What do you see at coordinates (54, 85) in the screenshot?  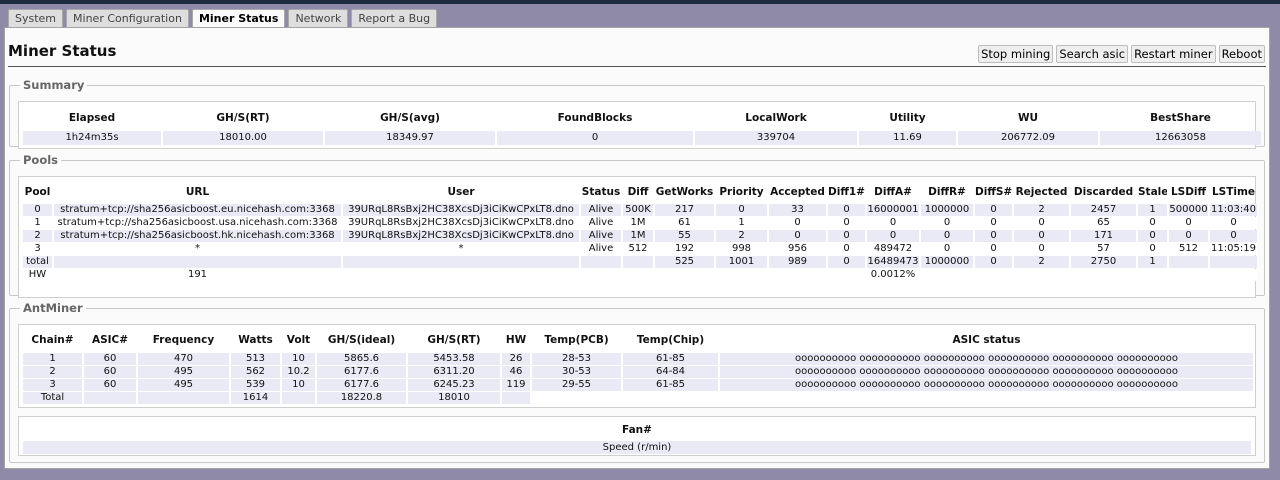 I see `summary-legend: Summary` at bounding box center [54, 85].